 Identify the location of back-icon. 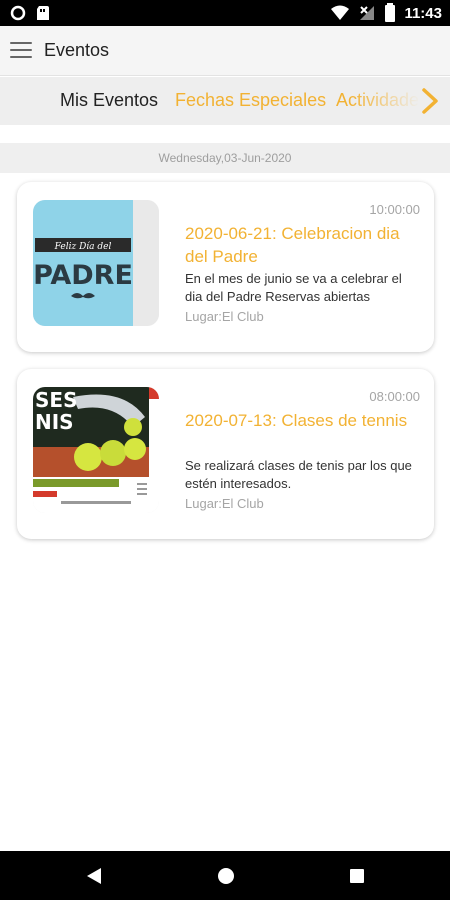
(94, 876).